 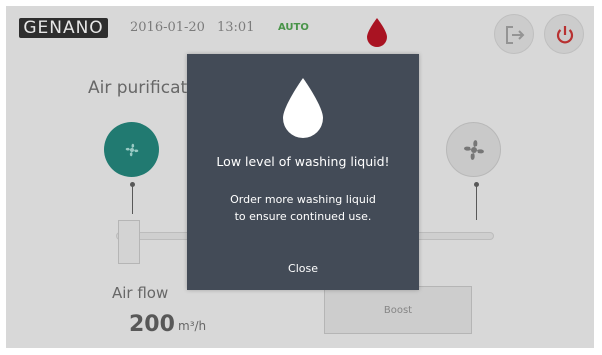 I want to click on dialog-message-line2: to ensure continued use., so click(x=303, y=216).